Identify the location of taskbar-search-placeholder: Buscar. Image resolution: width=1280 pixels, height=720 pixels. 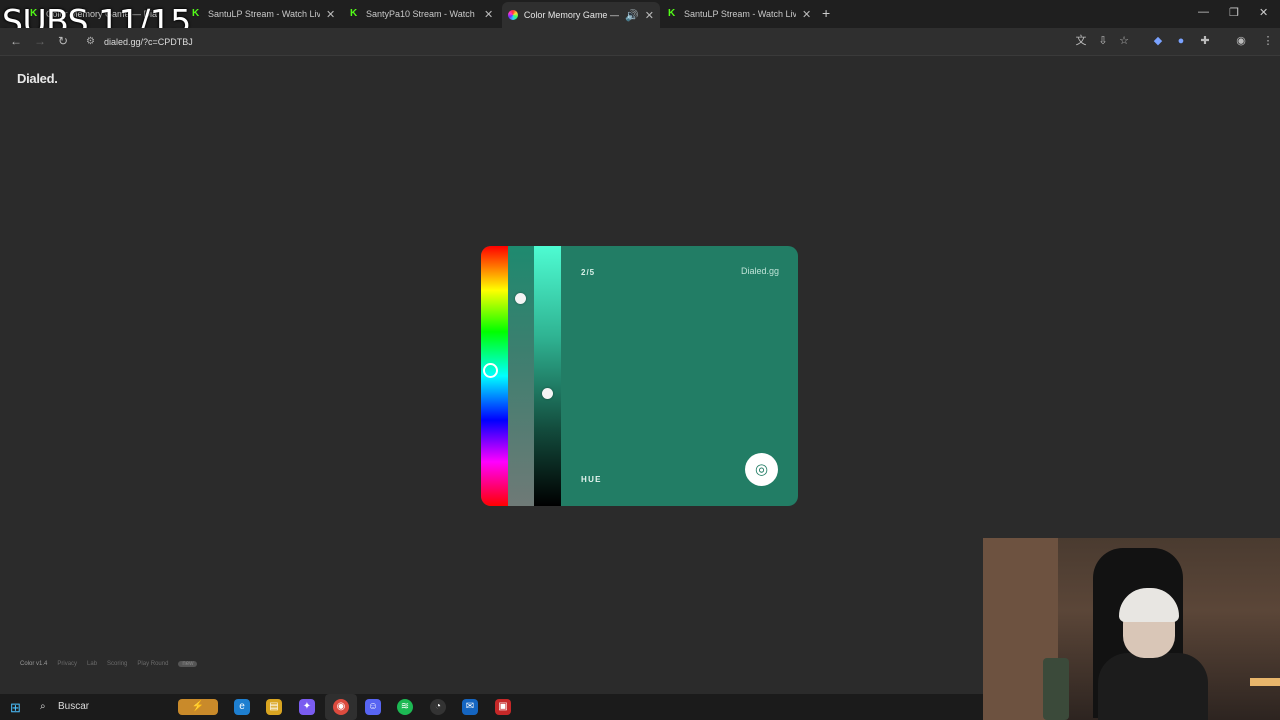
(74, 706).